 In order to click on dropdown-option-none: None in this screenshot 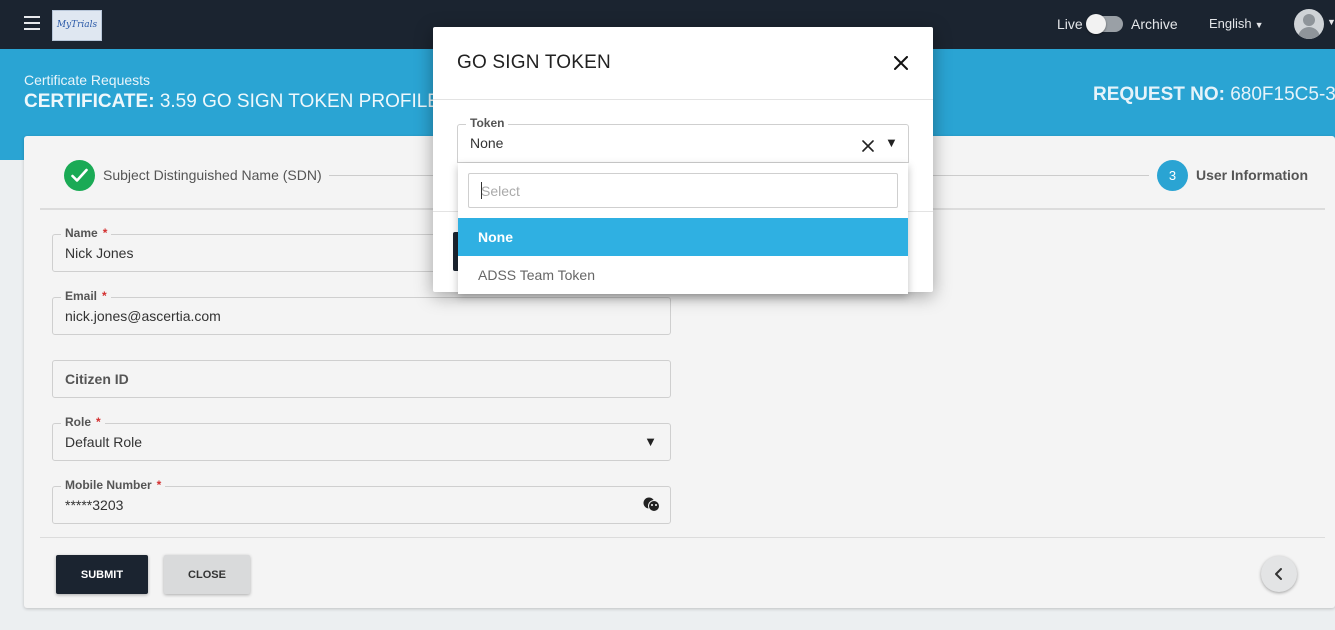, I will do `click(683, 237)`.